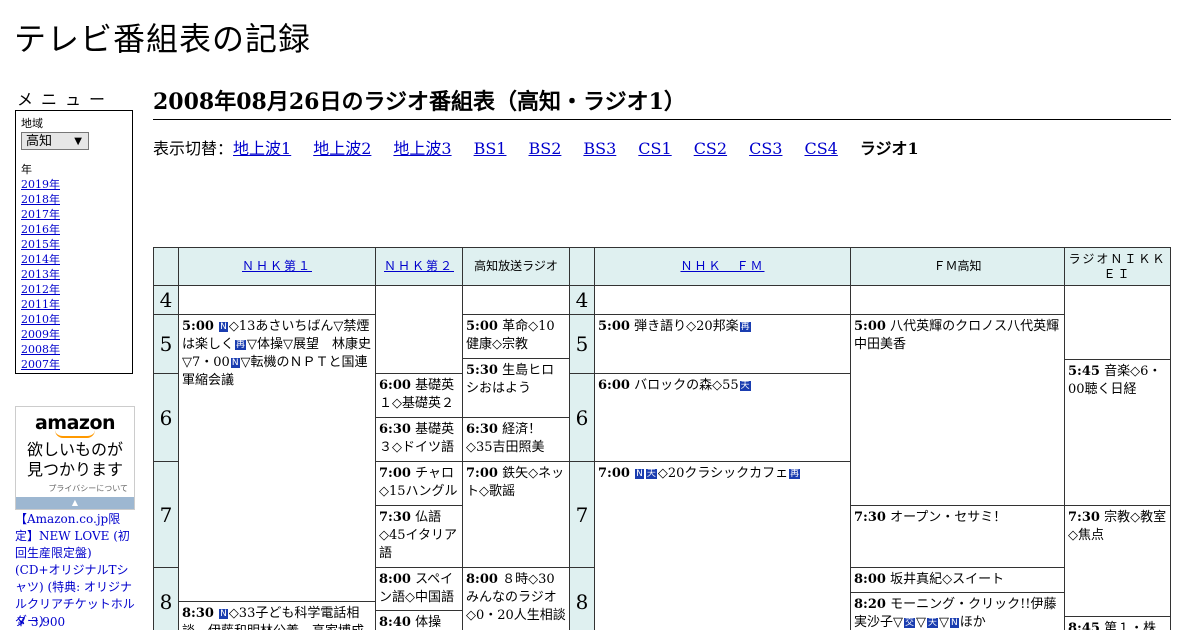 This screenshot has width=1200, height=630. Describe the element at coordinates (65, 99) in the screenshot. I see `menu-title: メニュー` at that location.